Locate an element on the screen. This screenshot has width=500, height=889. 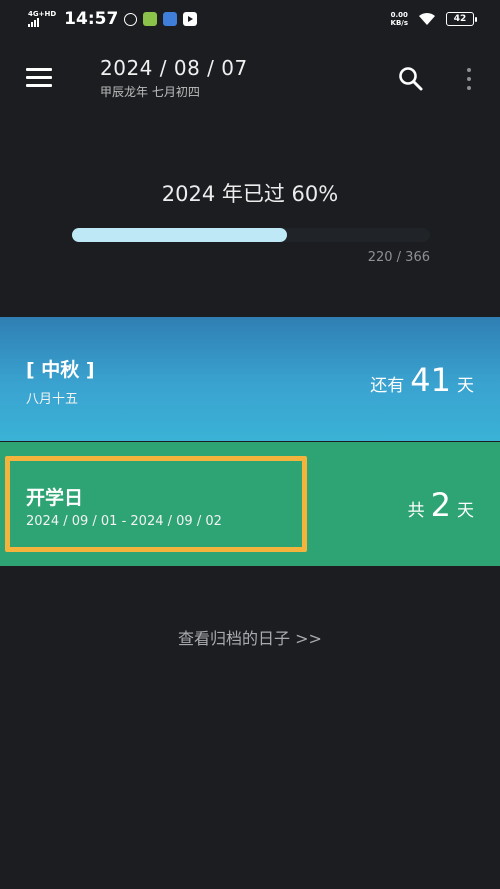
status-left: 4G+HD 14:57 is located at coordinates (113, 19).